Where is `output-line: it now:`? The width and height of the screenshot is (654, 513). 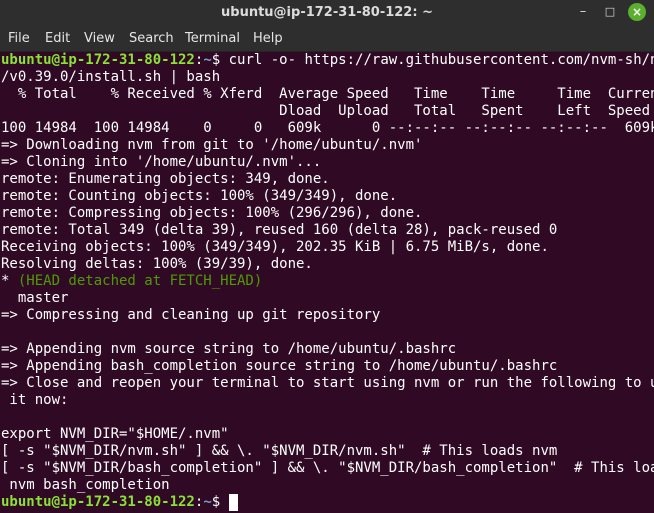 output-line: it now: is located at coordinates (35, 400).